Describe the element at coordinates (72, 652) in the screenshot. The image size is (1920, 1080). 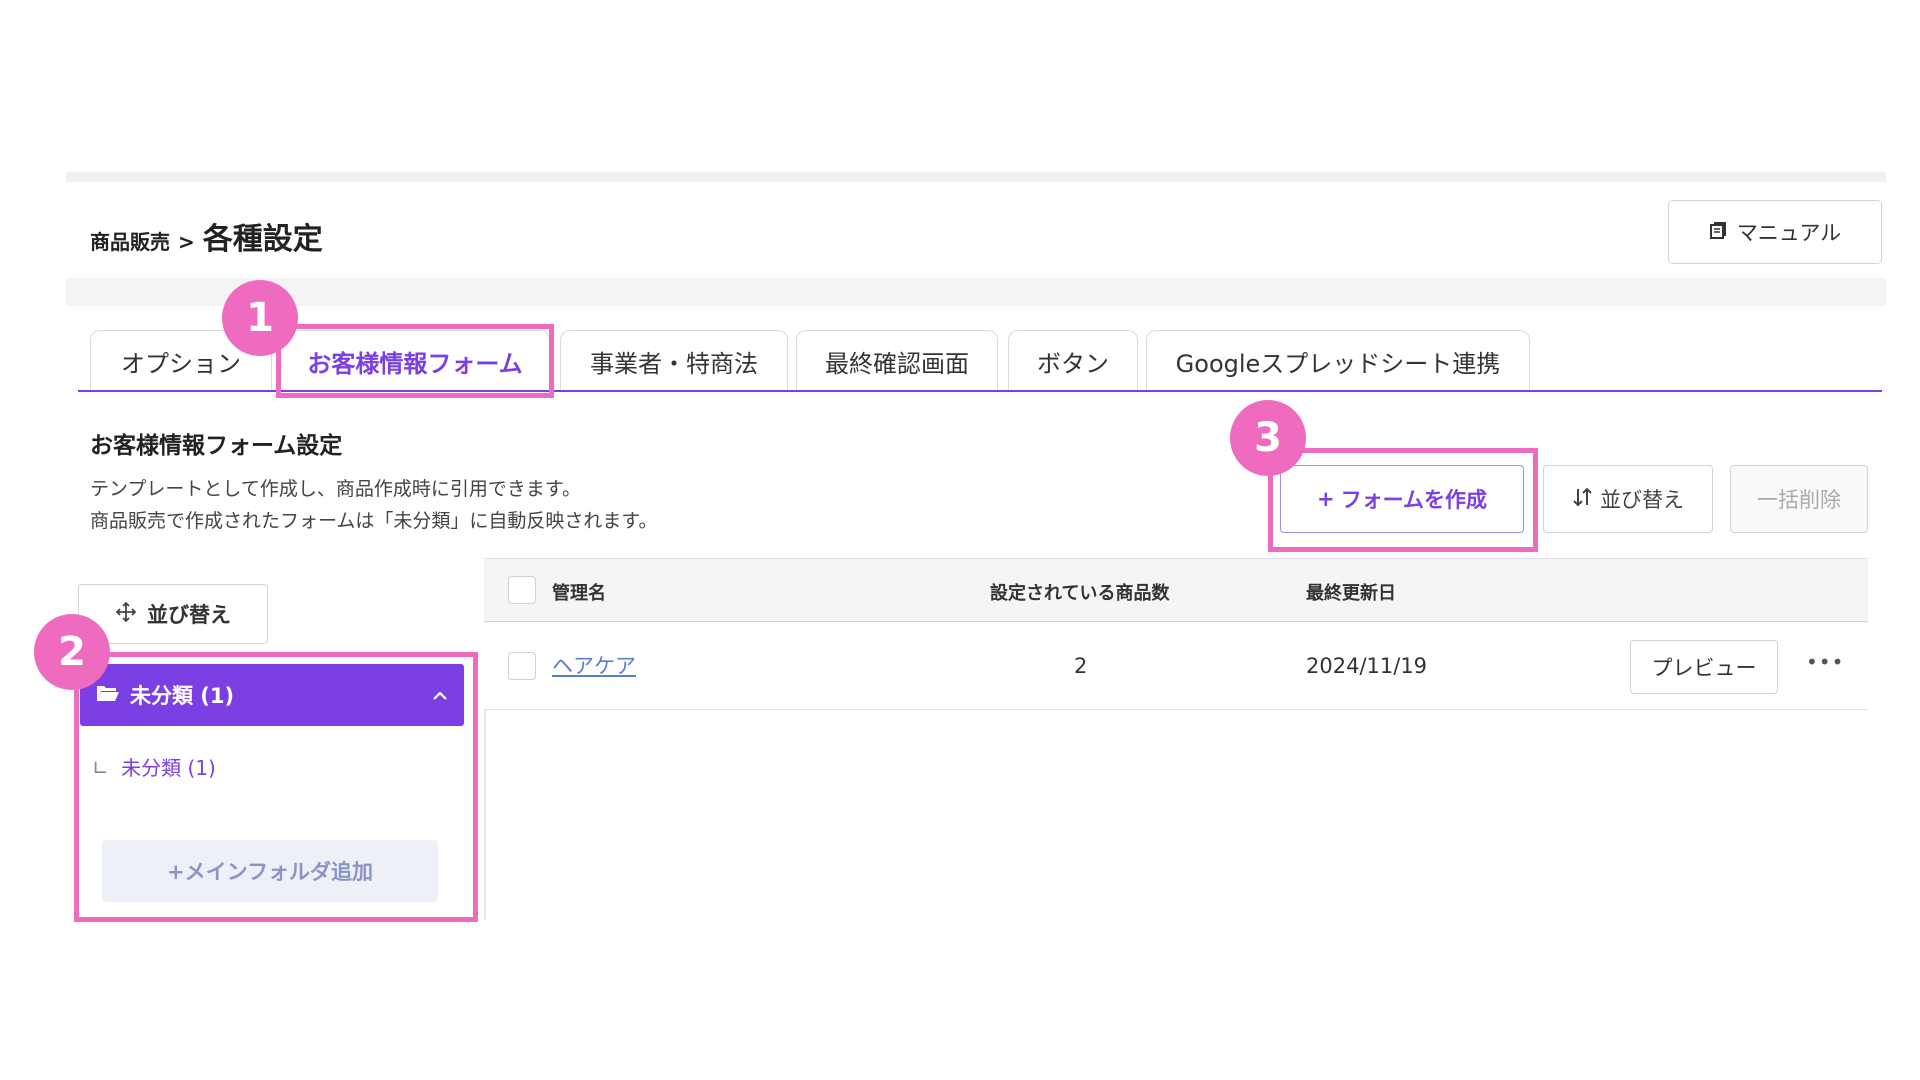
I see `annotation-badge-2: 2` at that location.